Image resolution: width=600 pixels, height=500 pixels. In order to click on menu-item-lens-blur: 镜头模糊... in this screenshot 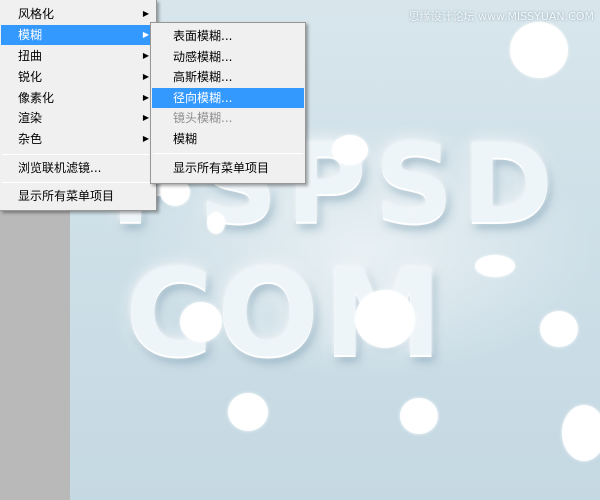, I will do `click(228, 118)`.